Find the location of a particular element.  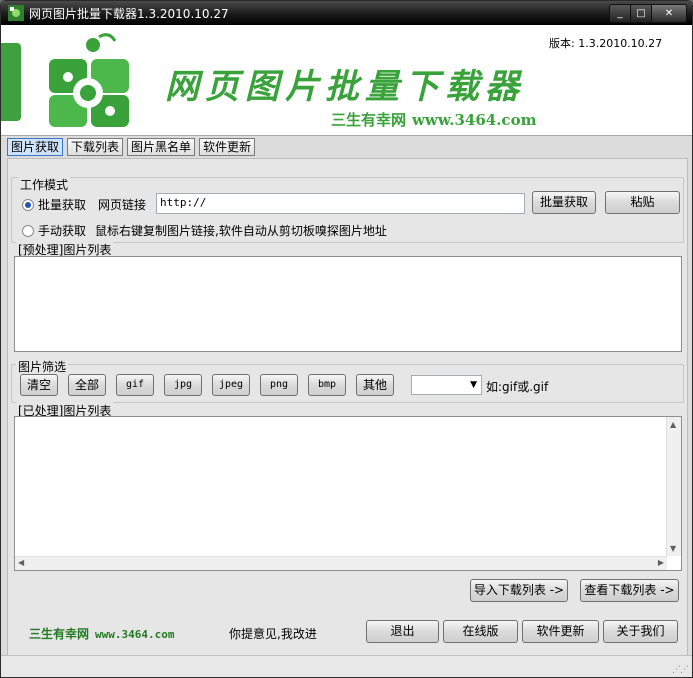

maximize-button: □ is located at coordinates (641, 13).